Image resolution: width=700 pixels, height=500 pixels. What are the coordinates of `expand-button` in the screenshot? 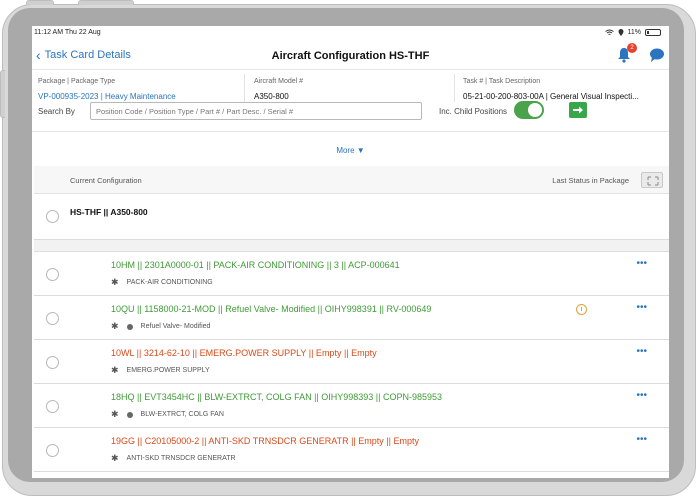 It's located at (652, 180).